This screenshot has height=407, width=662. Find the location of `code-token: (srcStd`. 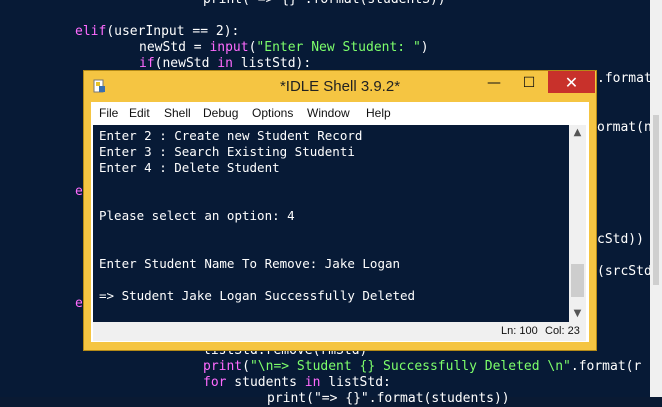

code-token: (srcStd is located at coordinates (624, 271).